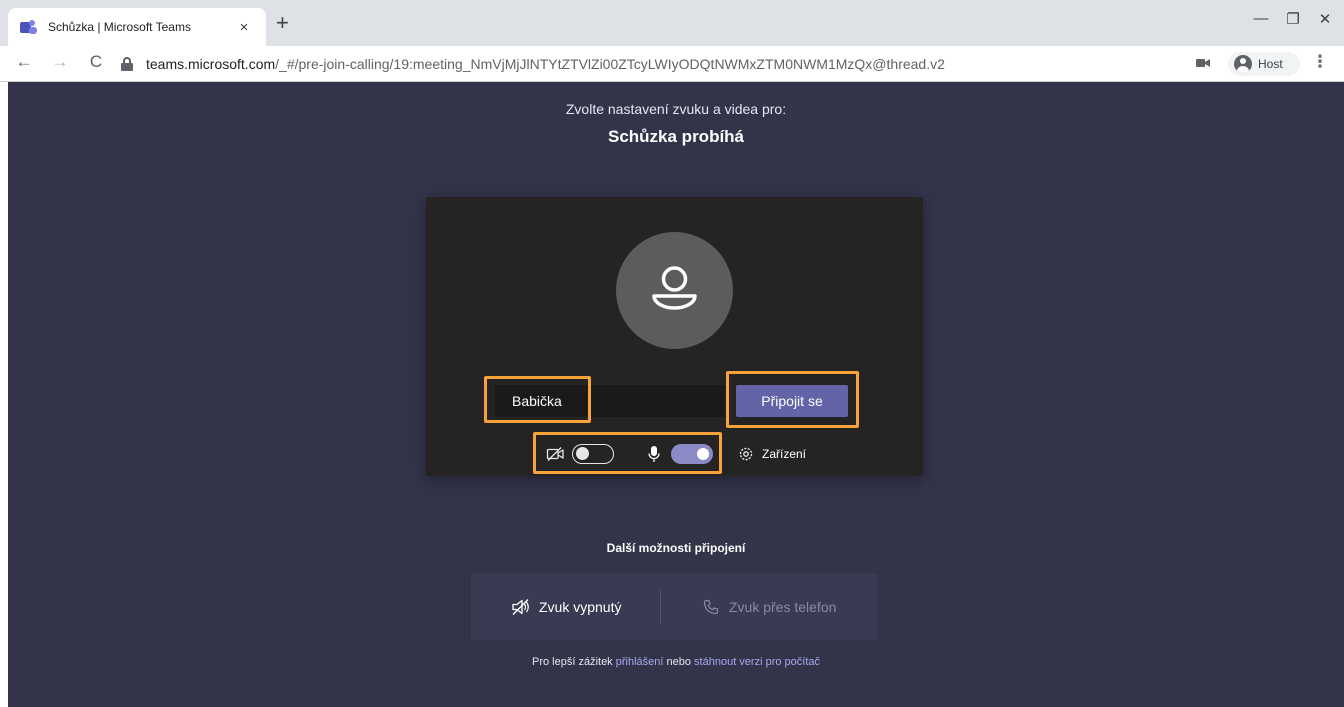 The image size is (1344, 707). I want to click on phone-audio-label: Zvuk přes telefon, so click(783, 607).